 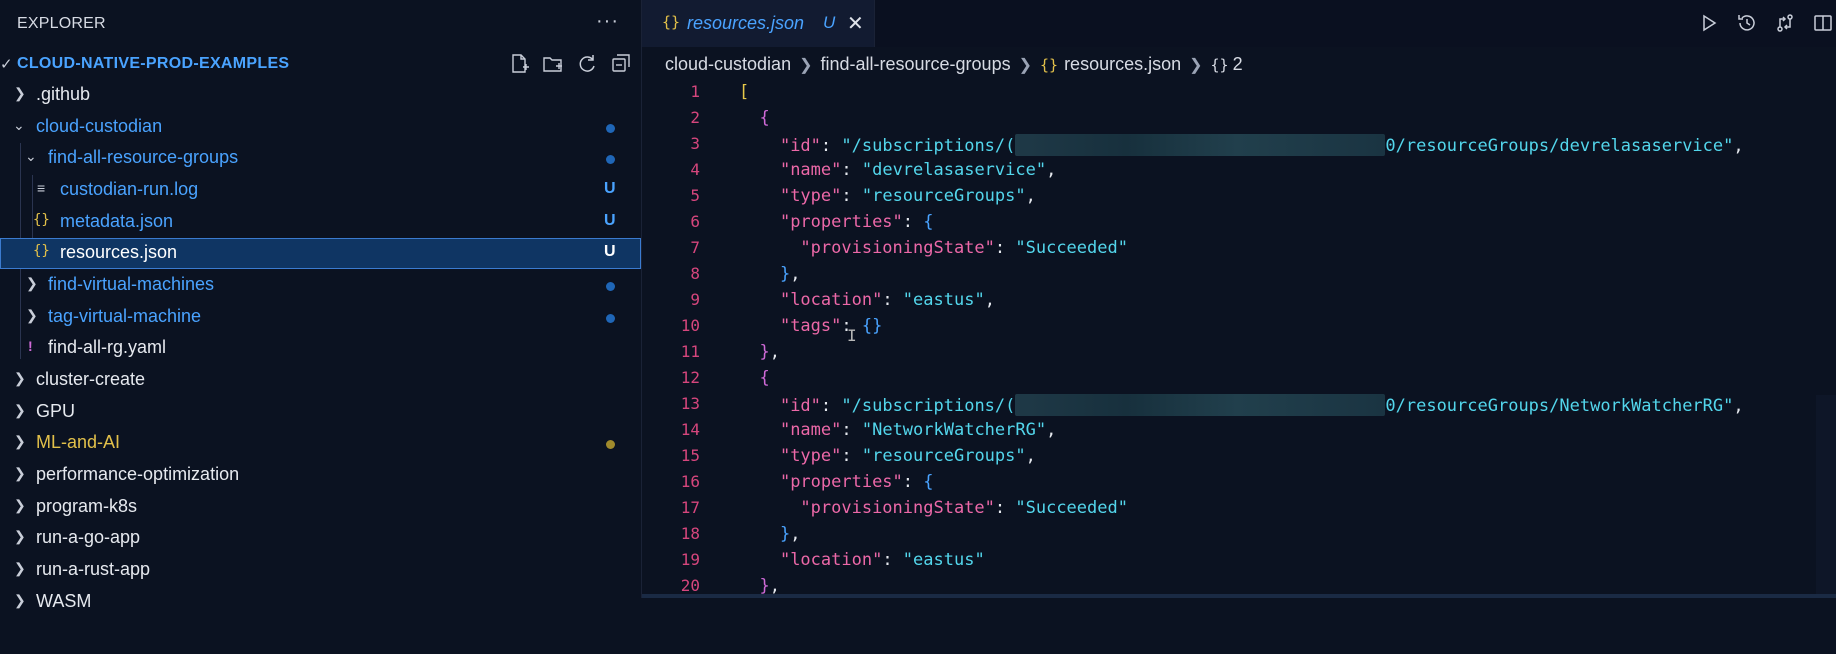 What do you see at coordinates (320, 95) in the screenshot?
I see `tree-folder-github: ❯ .github` at bounding box center [320, 95].